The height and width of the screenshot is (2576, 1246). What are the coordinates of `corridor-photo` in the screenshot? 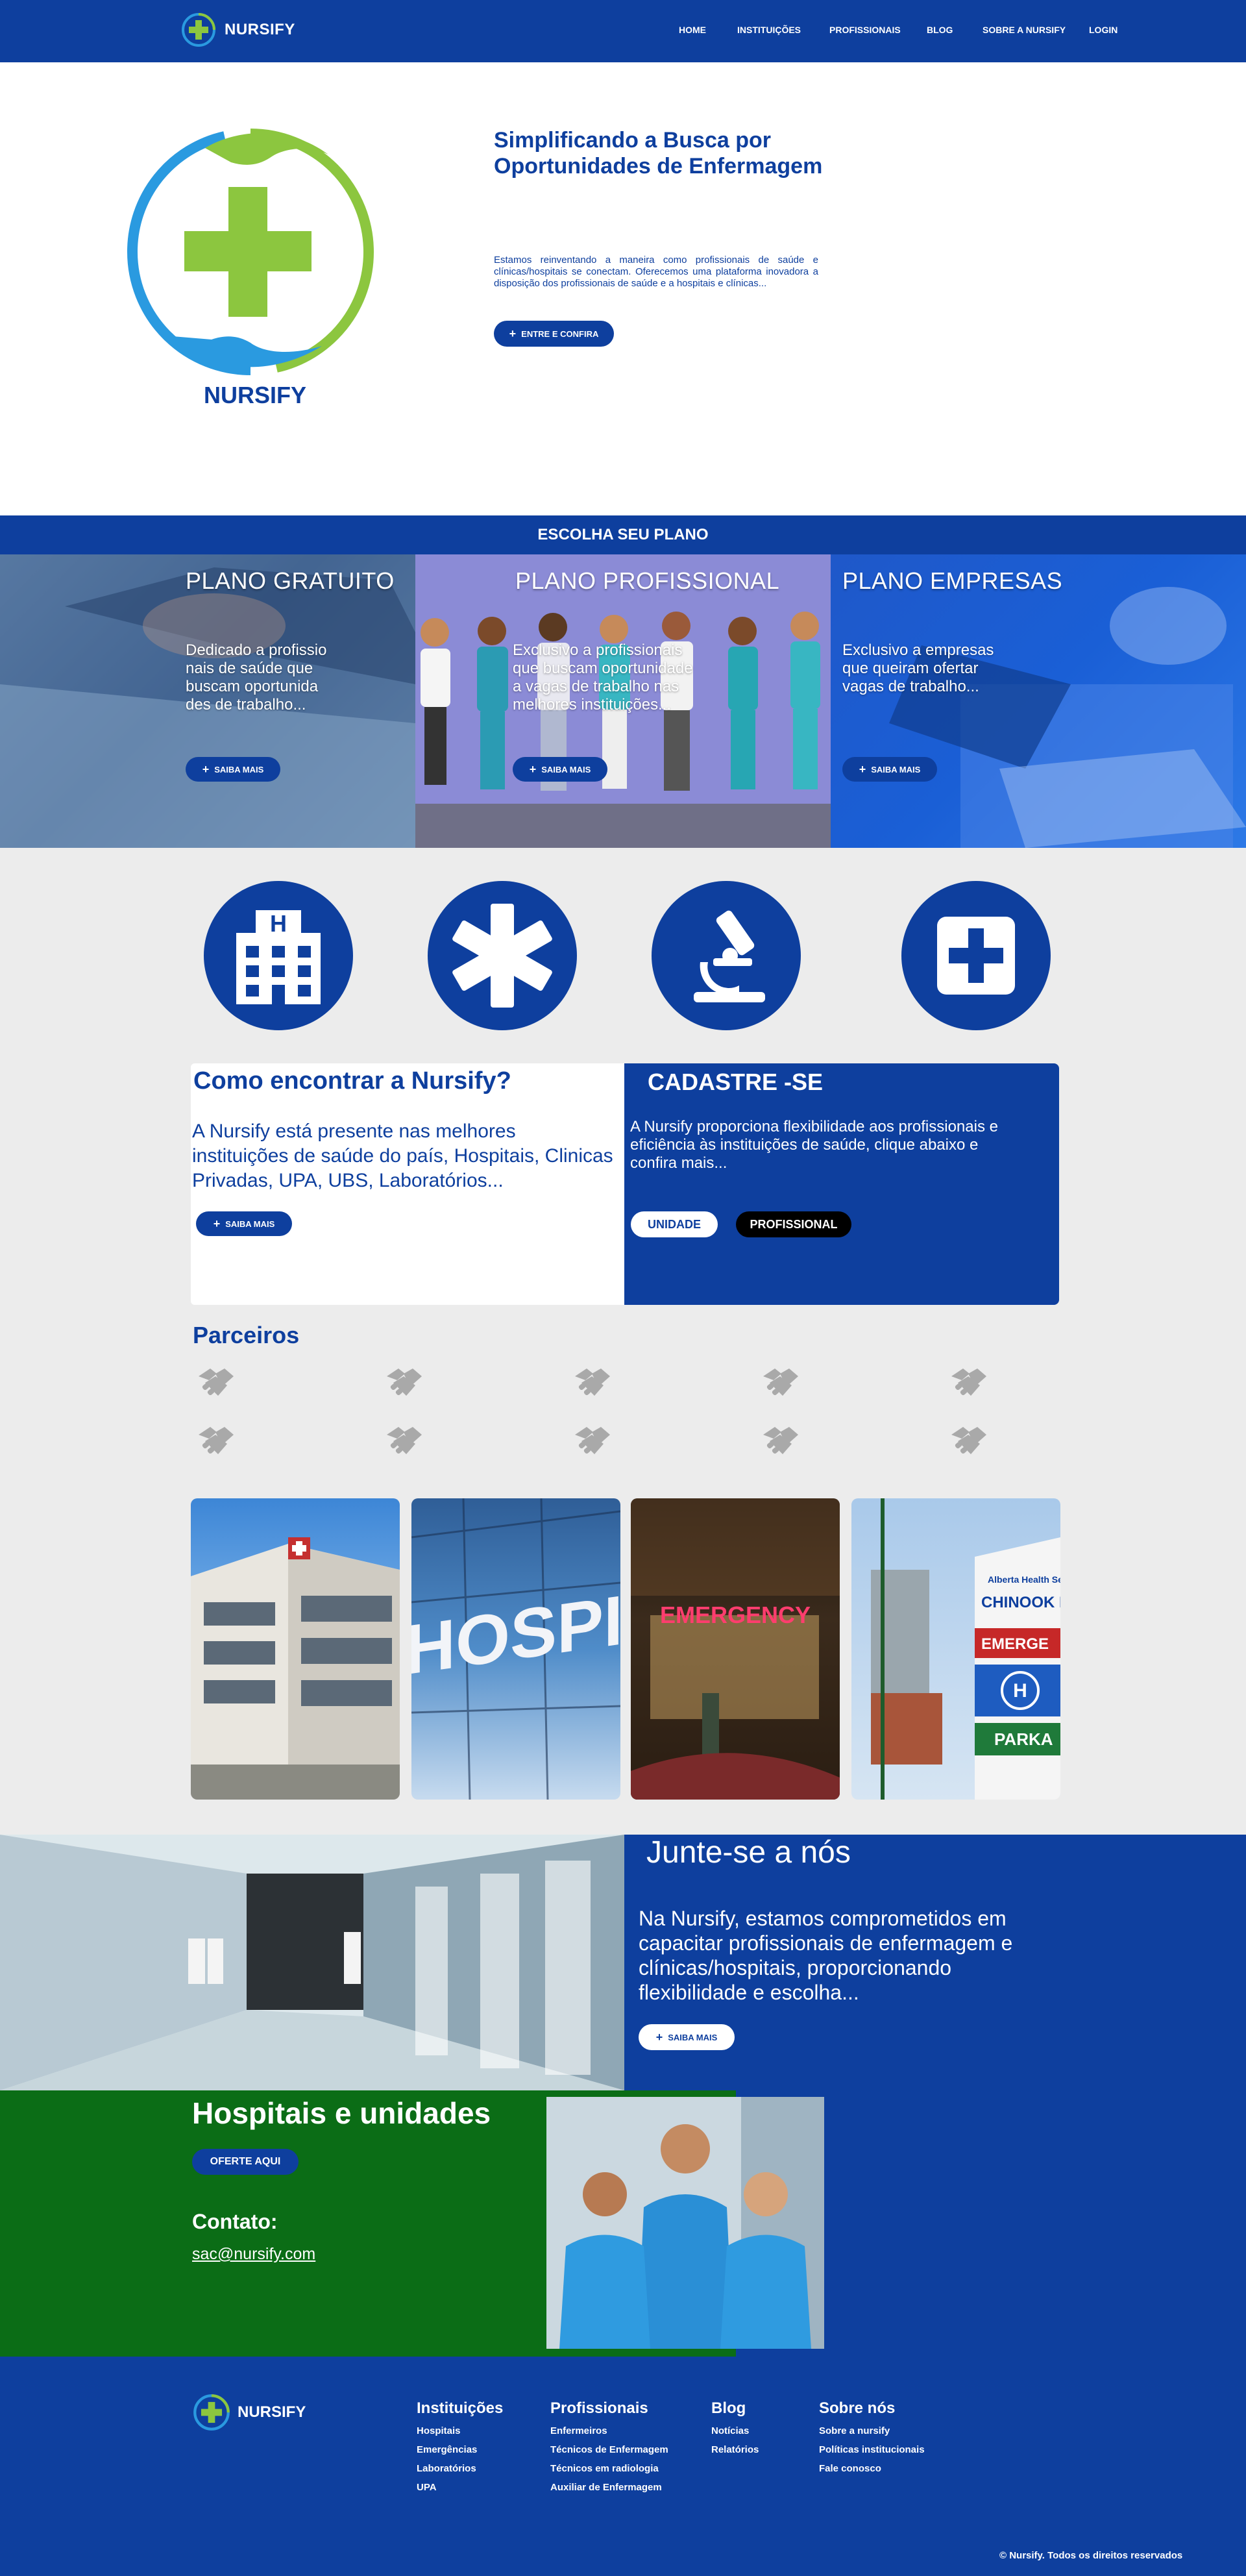 It's located at (312, 1962).